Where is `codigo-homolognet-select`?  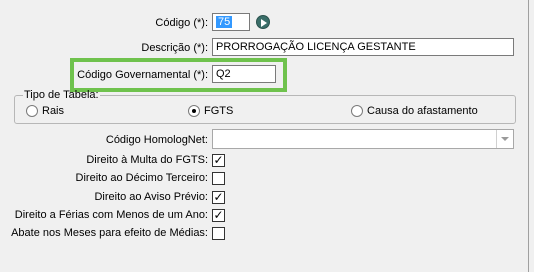
codigo-homolognet-select is located at coordinates (363, 139).